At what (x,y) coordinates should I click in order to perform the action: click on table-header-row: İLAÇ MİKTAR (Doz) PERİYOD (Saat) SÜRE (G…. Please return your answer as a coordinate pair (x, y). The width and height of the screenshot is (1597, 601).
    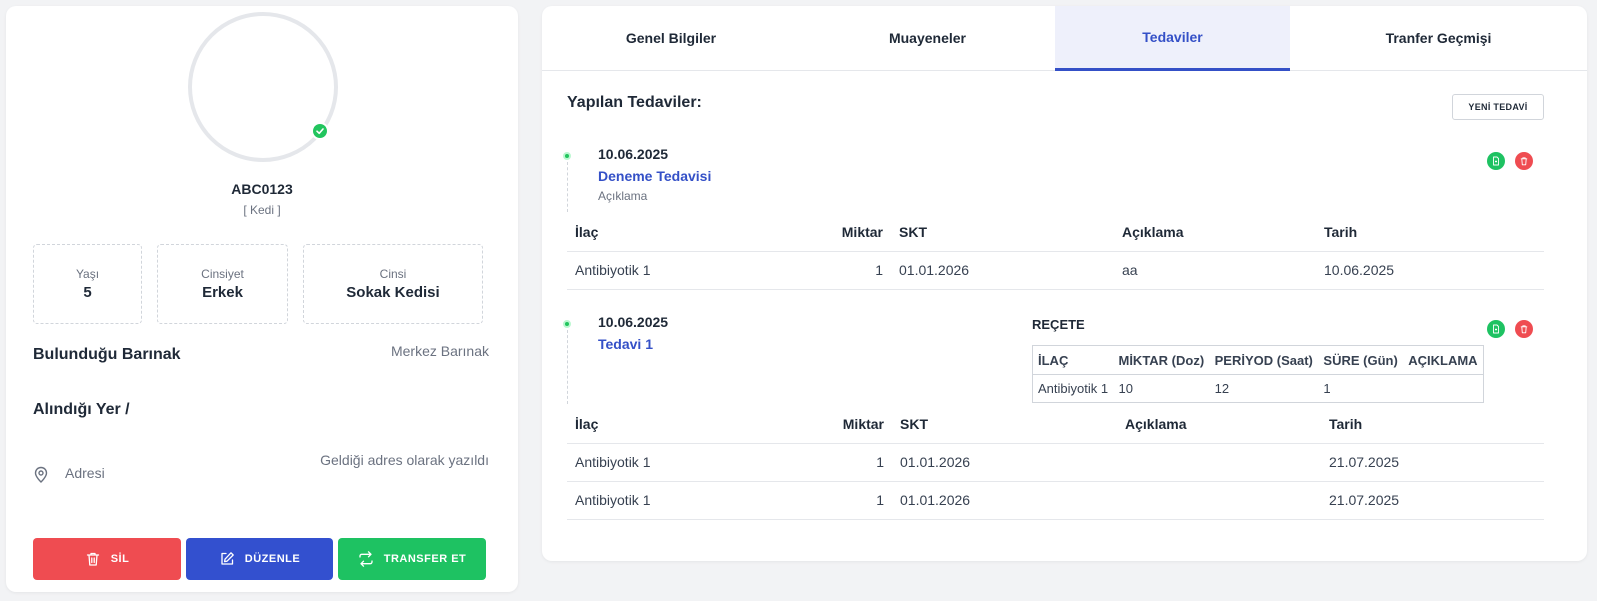
    Looking at the image, I should click on (1258, 360).